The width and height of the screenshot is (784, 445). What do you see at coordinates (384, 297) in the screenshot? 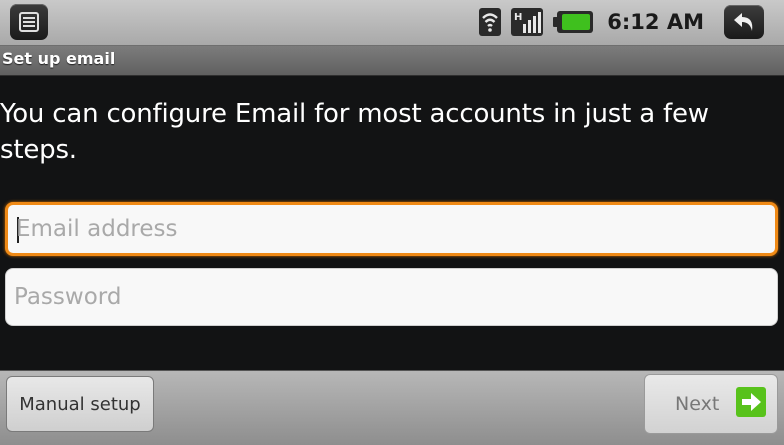
I see `password-input` at bounding box center [384, 297].